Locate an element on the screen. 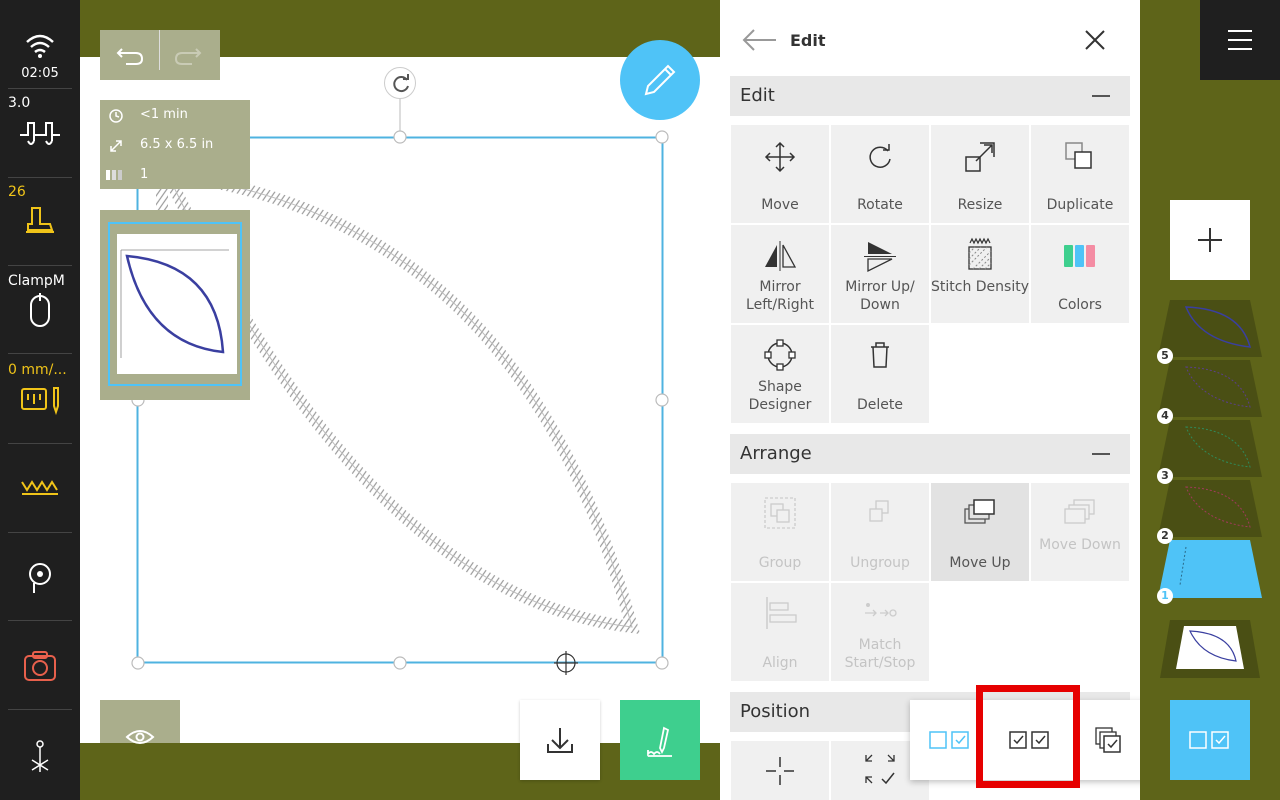  rotate-tool: Rotate is located at coordinates (880, 174).